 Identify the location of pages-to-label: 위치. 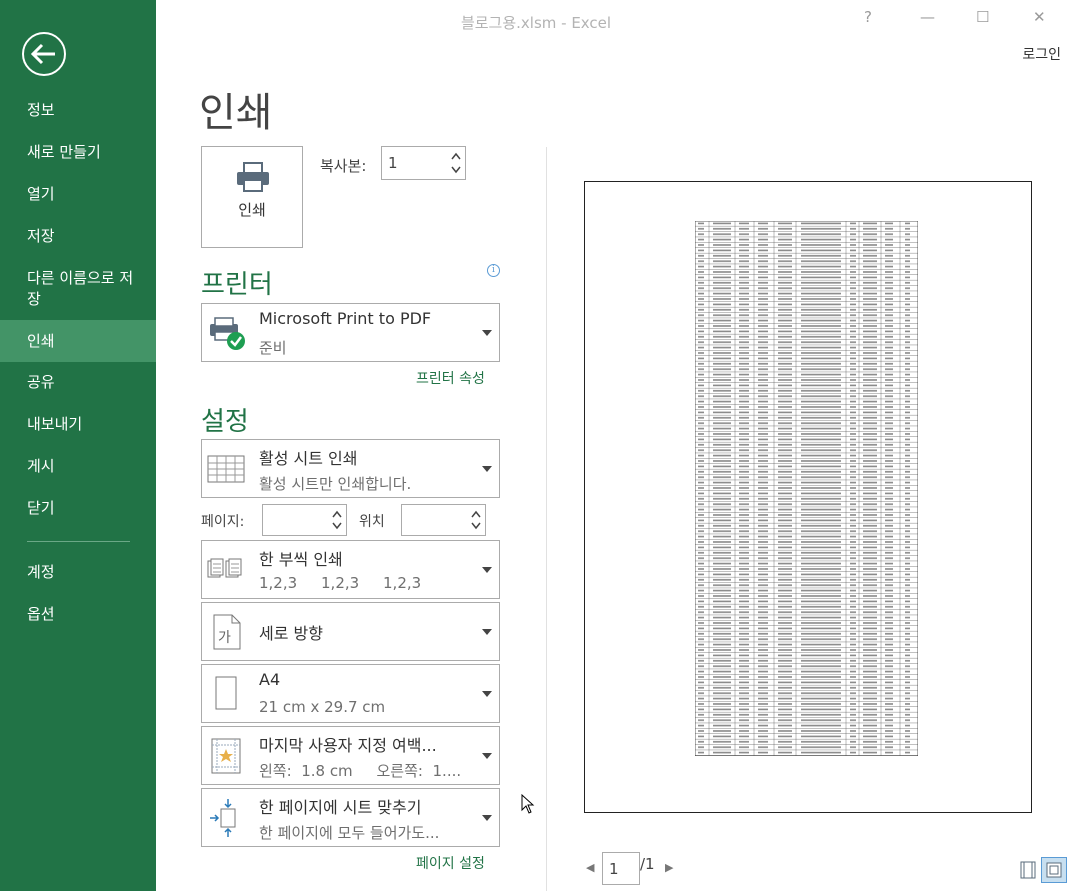
(372, 522).